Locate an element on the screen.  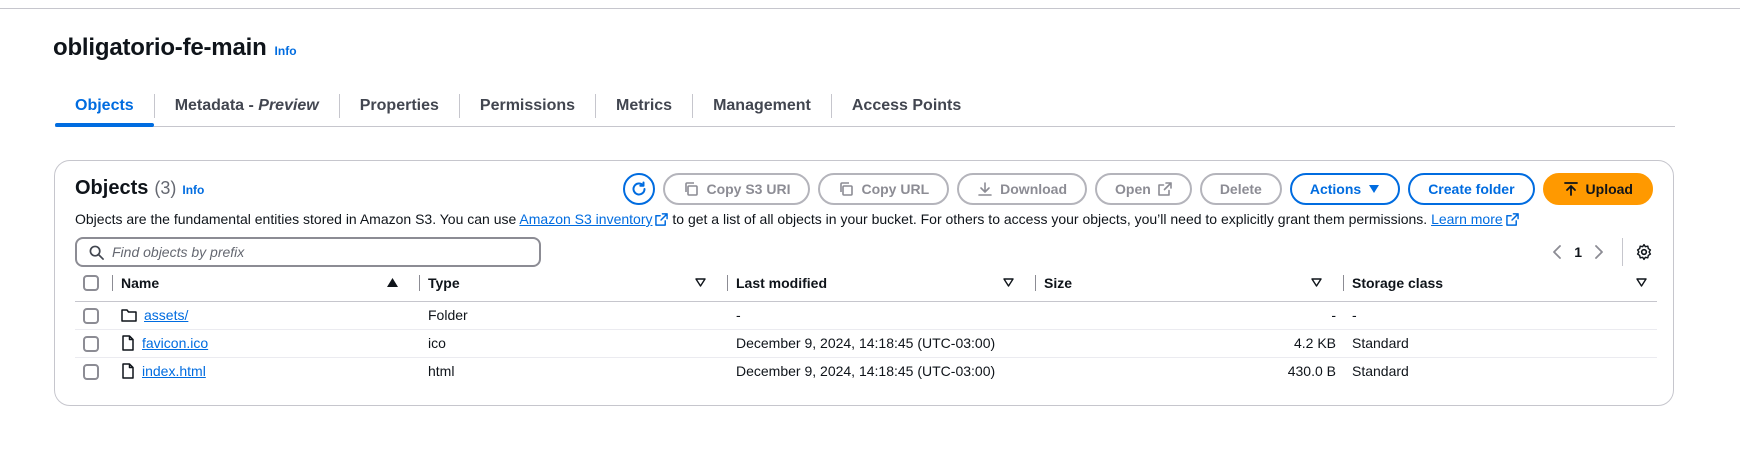
column-header-storage-class: Storage class is located at coordinates (1500, 283).